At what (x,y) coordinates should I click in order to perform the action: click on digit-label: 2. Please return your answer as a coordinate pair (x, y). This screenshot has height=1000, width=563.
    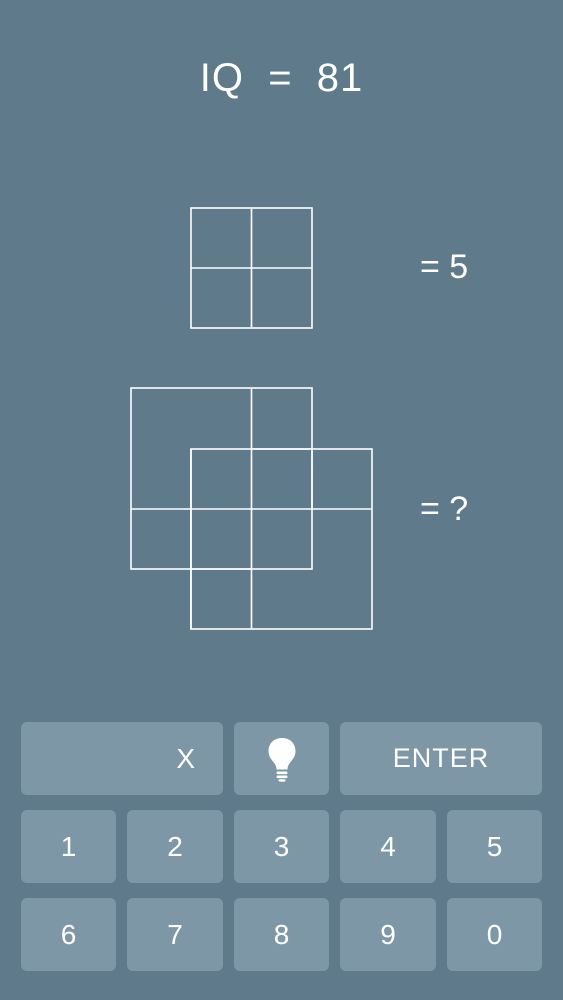
    Looking at the image, I should click on (175, 846).